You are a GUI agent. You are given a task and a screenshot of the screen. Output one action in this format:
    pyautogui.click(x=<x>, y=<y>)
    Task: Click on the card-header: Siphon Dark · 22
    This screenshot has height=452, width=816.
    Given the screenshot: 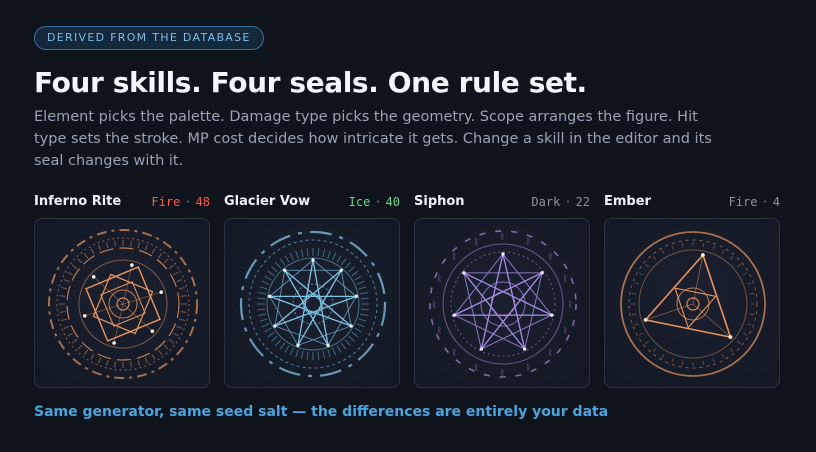 What is the action you would take?
    pyautogui.click(x=502, y=203)
    